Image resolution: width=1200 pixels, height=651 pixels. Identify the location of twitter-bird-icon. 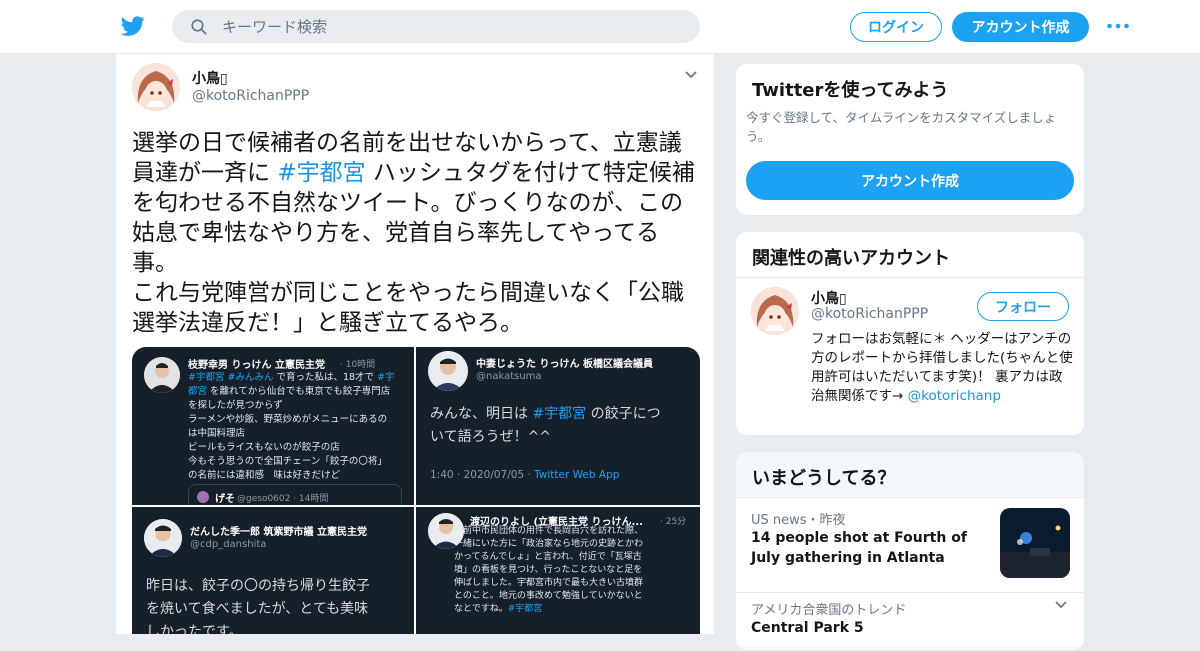
(133, 26).